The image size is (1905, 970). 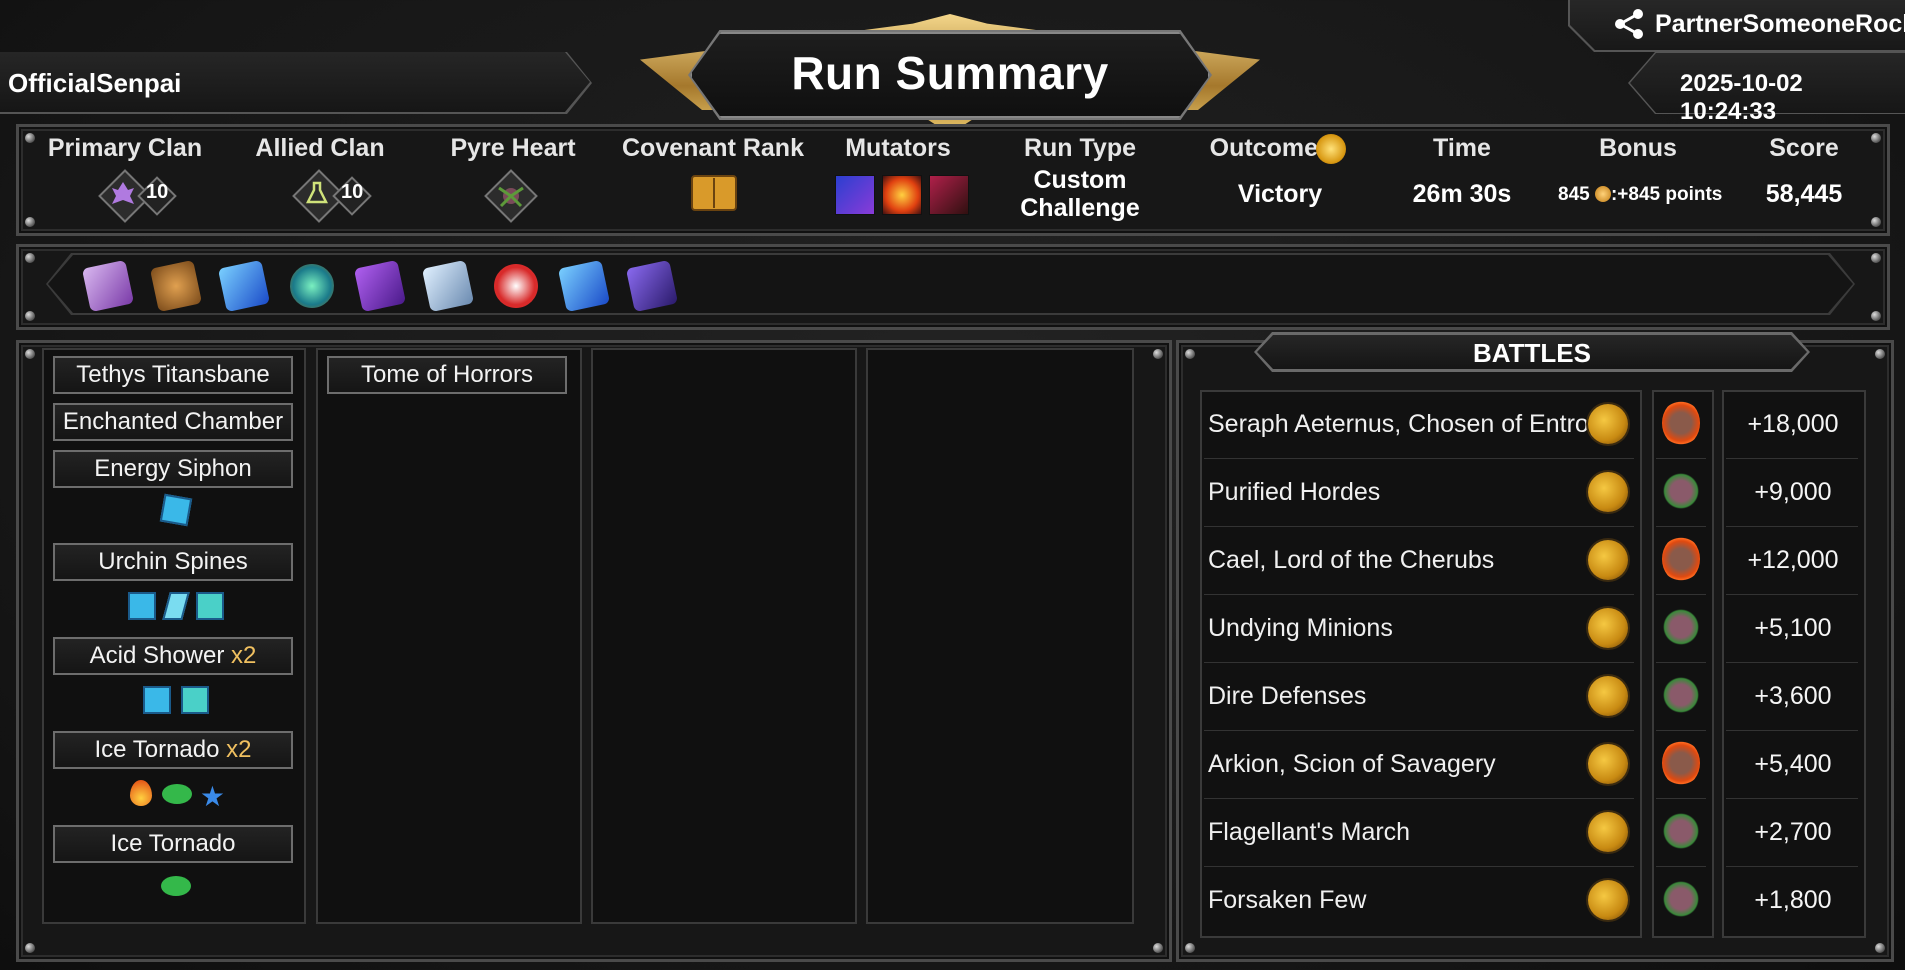 I want to click on page-title: Run Summary, so click(x=950, y=73).